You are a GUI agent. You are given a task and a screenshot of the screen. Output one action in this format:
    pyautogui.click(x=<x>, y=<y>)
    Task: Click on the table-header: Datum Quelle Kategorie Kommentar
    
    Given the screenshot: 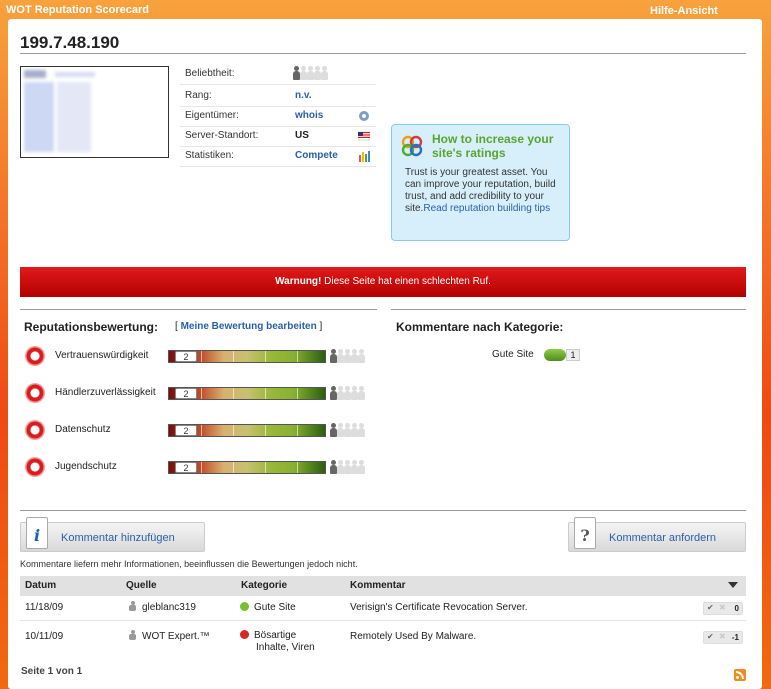 What is the action you would take?
    pyautogui.click(x=383, y=586)
    